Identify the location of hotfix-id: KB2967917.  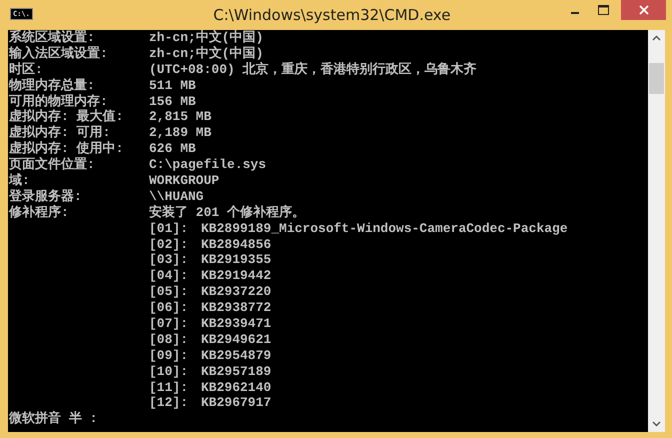
(236, 403).